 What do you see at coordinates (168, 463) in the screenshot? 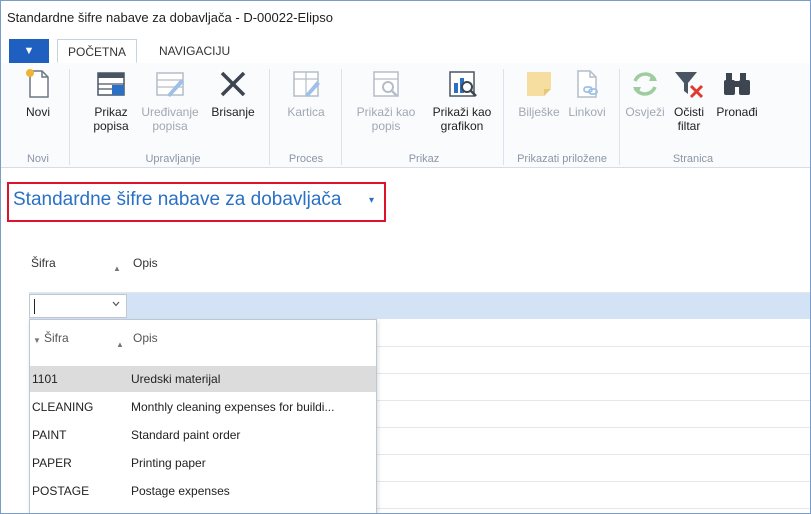
I see `dropdown-cell-desc: Printing paper` at bounding box center [168, 463].